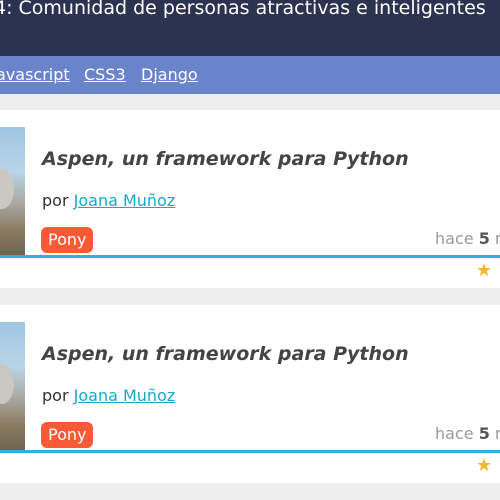 Image resolution: width=500 pixels, height=500 pixels. Describe the element at coordinates (35, 74) in the screenshot. I see `nav-link-javascript: avascript` at that location.